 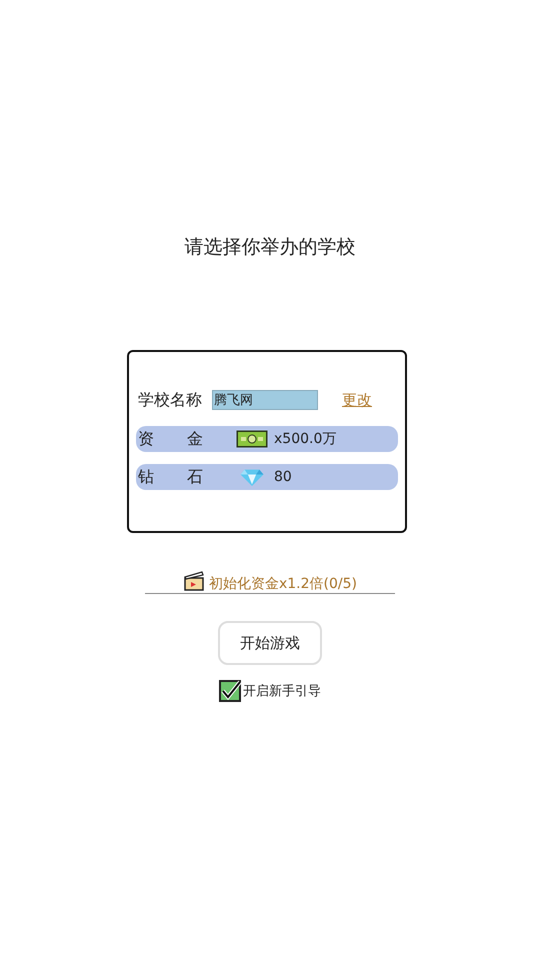 I want to click on resource-label: 资 金, so click(x=171, y=439).